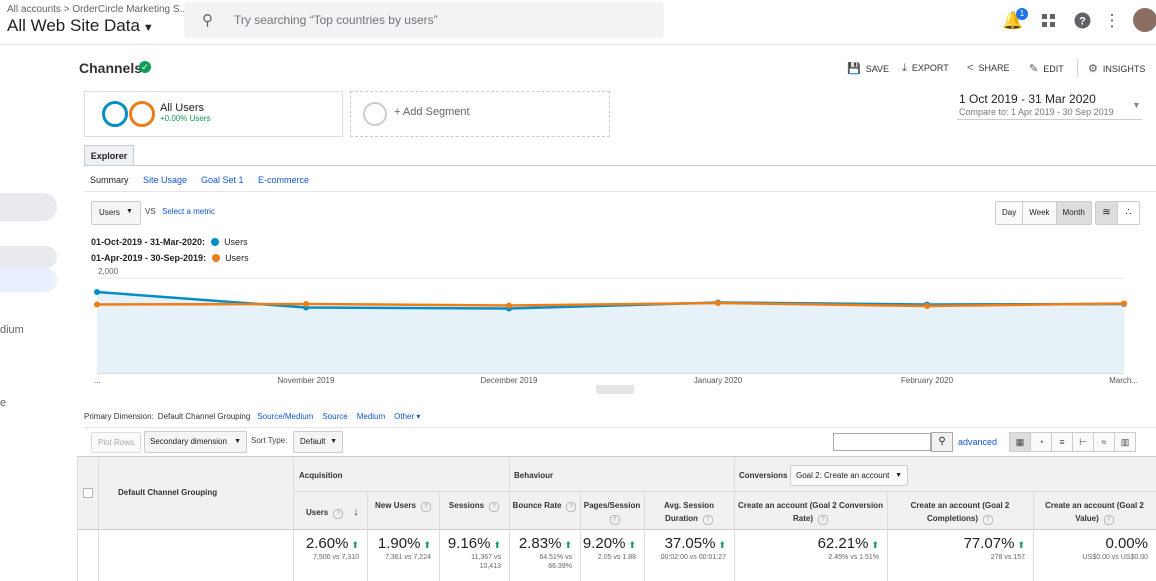  What do you see at coordinates (215, 242) in the screenshot?
I see `legend-dot-current` at bounding box center [215, 242].